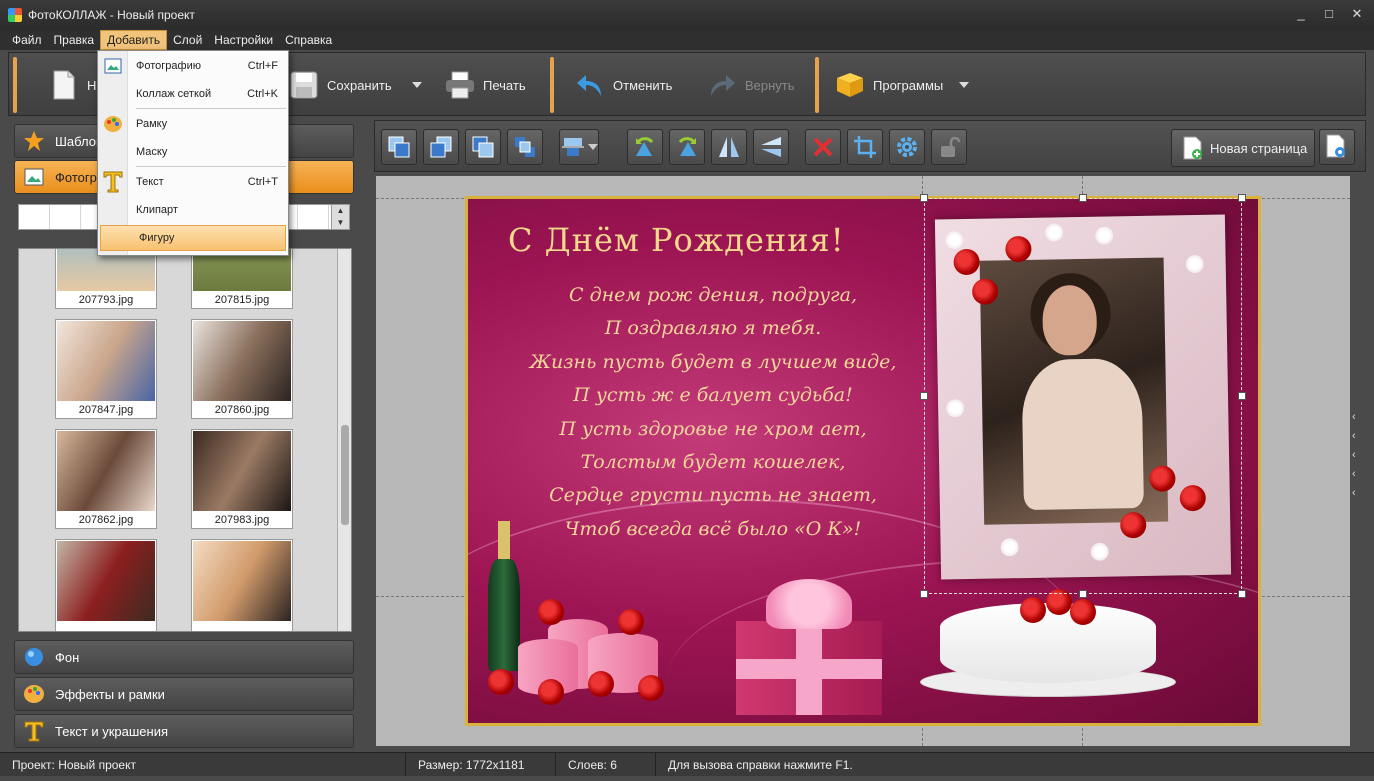 The image size is (1374, 781). What do you see at coordinates (74, 40) in the screenshot?
I see `menu-edit: Правка` at bounding box center [74, 40].